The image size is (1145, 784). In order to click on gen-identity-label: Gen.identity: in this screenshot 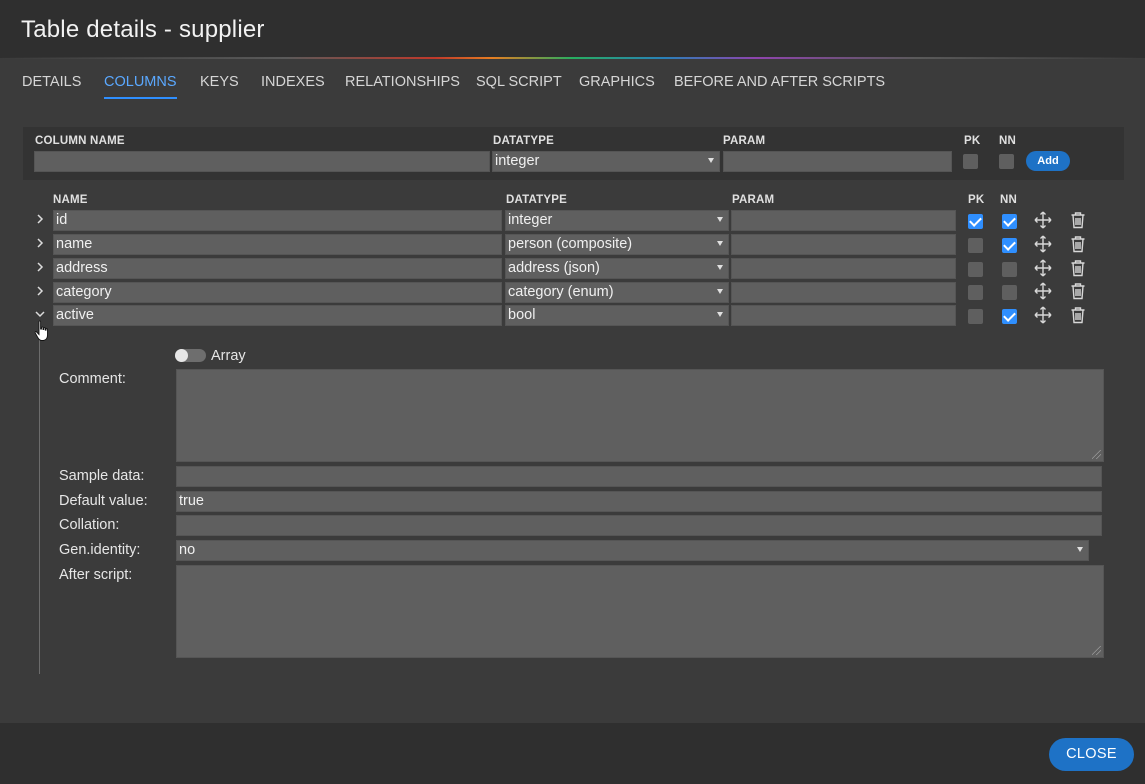, I will do `click(100, 550)`.